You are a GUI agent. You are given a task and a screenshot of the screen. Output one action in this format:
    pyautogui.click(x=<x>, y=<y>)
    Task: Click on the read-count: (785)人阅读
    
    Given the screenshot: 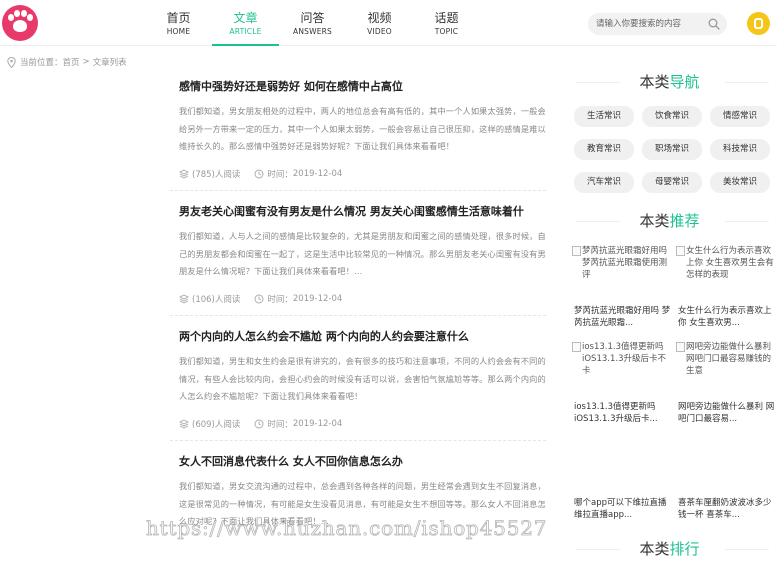 What is the action you would take?
    pyautogui.click(x=209, y=174)
    